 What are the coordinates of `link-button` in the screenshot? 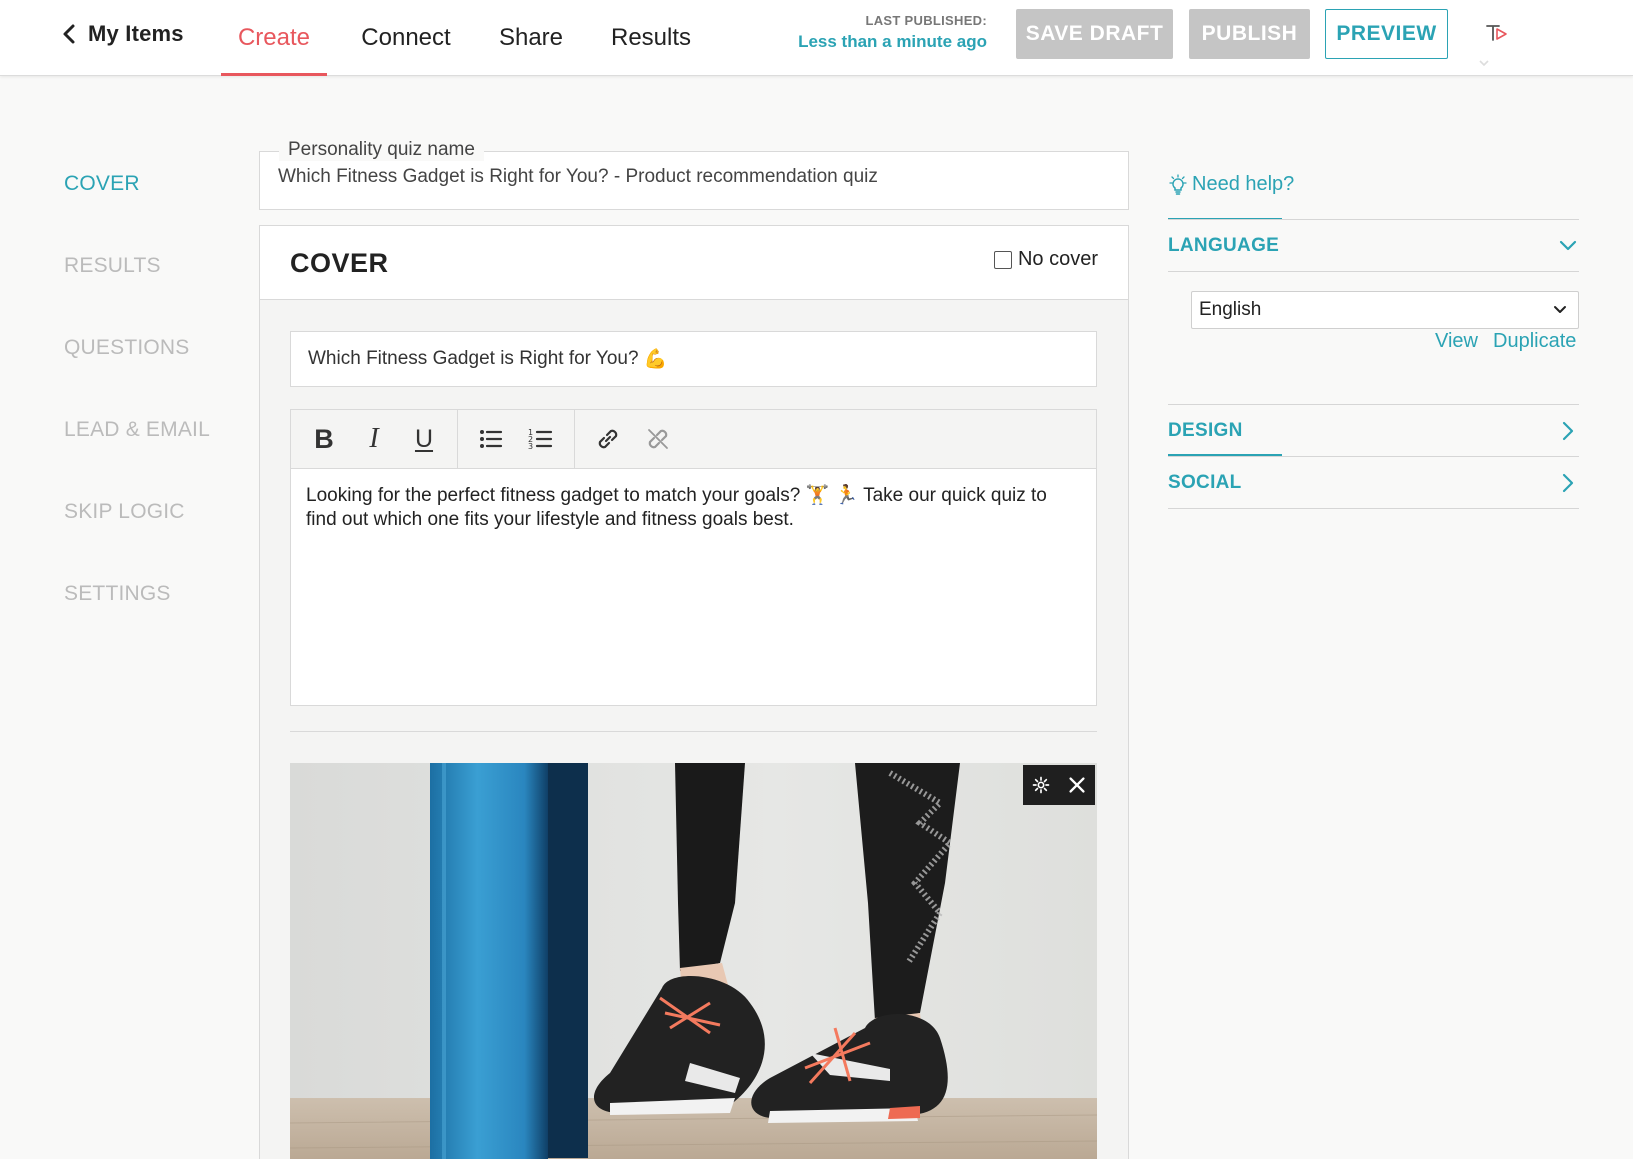 It's located at (608, 439).